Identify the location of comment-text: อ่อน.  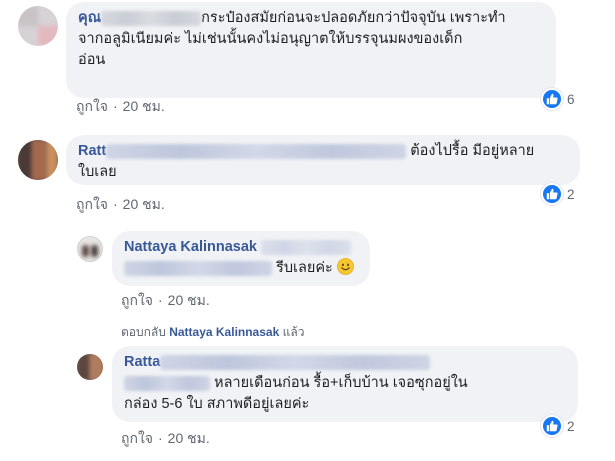
(92, 60).